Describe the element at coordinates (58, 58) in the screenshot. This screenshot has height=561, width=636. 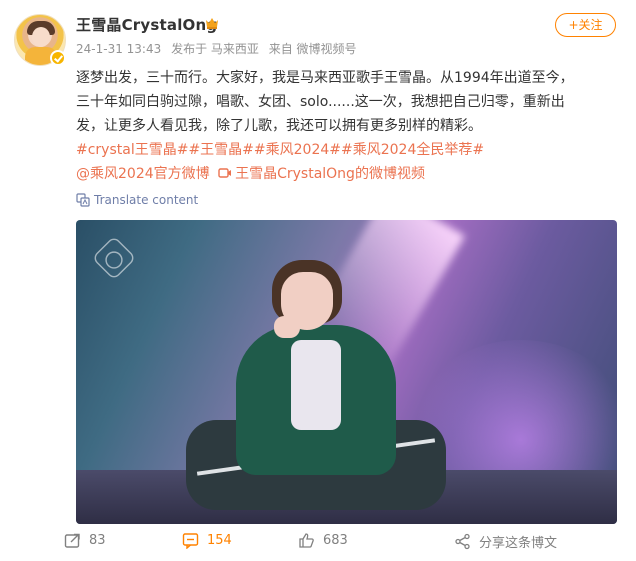
I see `verified-badge-icon` at that location.